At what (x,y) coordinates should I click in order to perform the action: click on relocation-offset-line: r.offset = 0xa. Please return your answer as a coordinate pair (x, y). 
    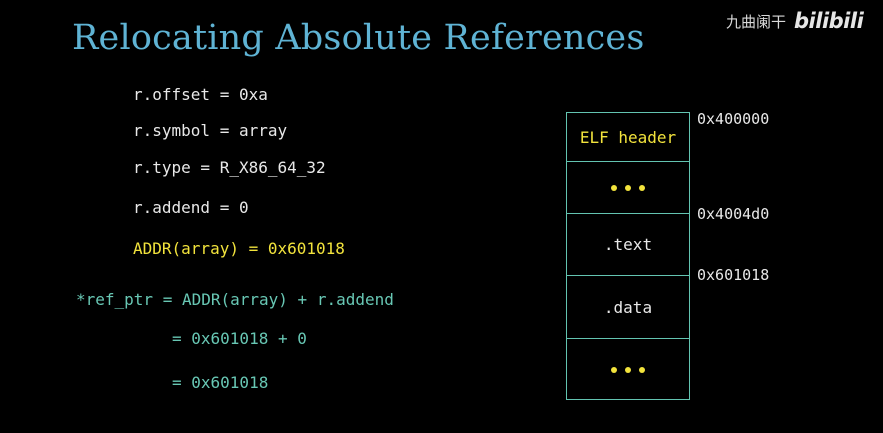
    Looking at the image, I should click on (200, 94).